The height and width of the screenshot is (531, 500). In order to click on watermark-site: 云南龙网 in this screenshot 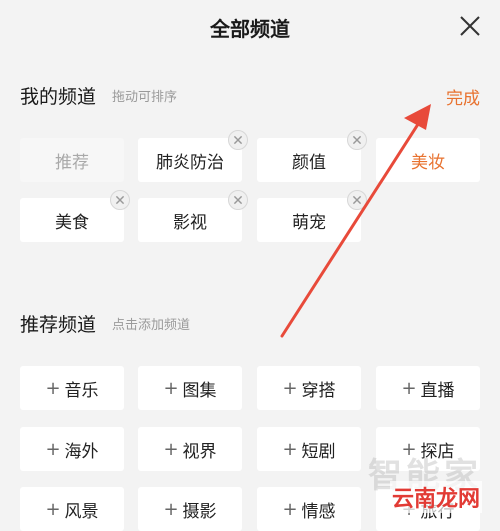, I will do `click(435, 497)`.